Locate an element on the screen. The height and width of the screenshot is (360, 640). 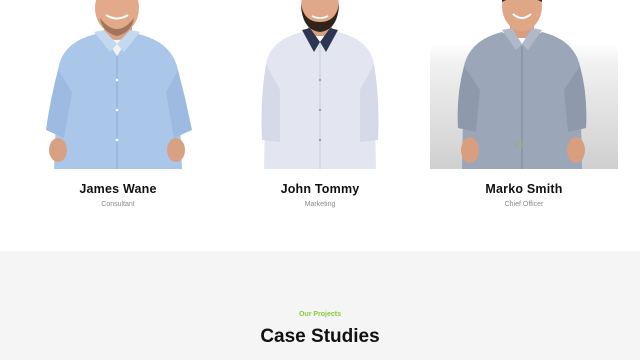
section-heading: Case Studies is located at coordinates (320, 336).